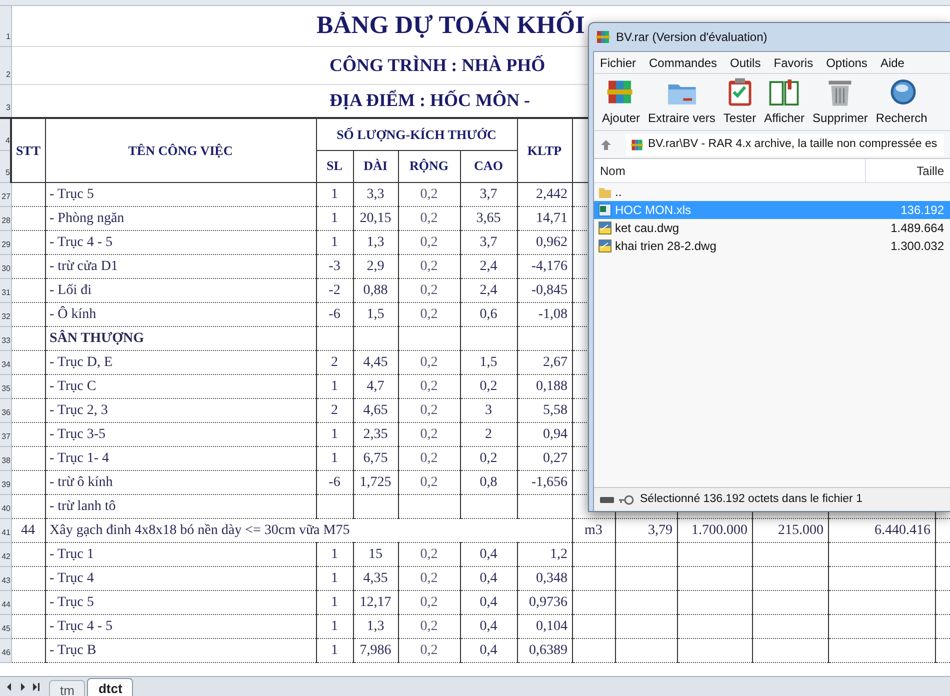 This screenshot has width=950, height=696. I want to click on menu-item: Commandes, so click(683, 63).